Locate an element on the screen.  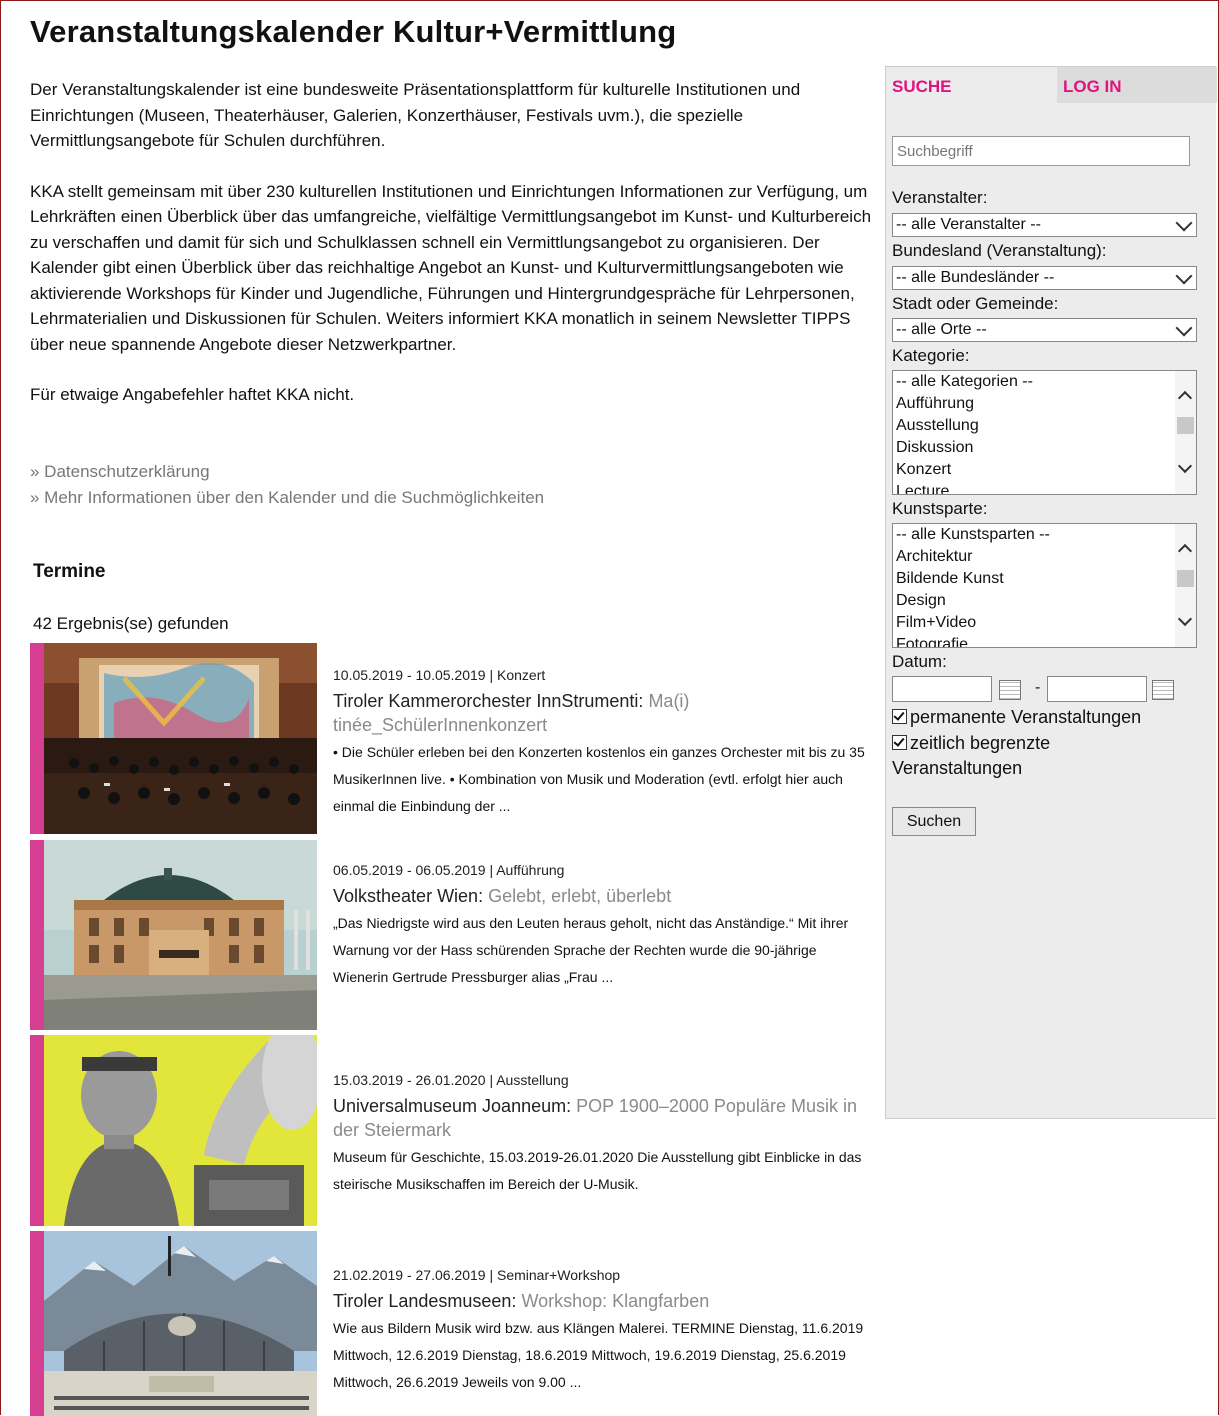
list-item: Design is located at coordinates (1044, 601).